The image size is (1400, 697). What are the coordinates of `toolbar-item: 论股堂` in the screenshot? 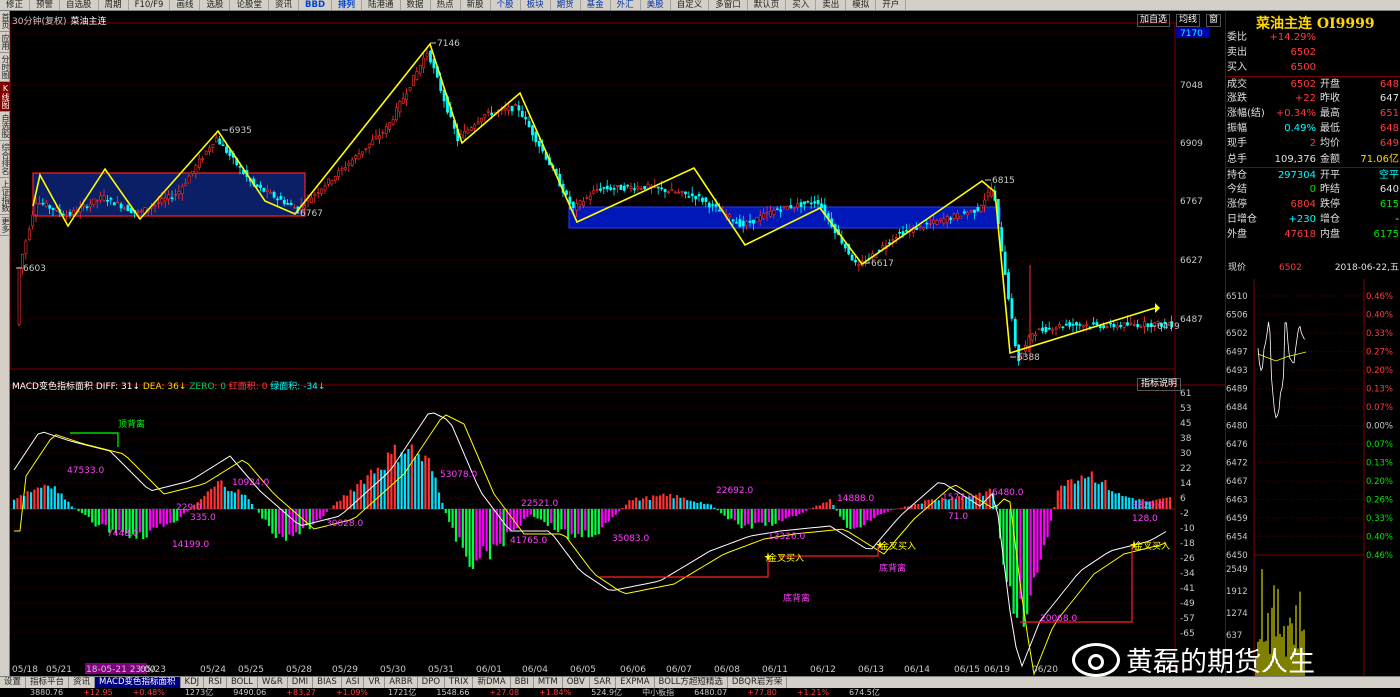 It's located at (249, 5).